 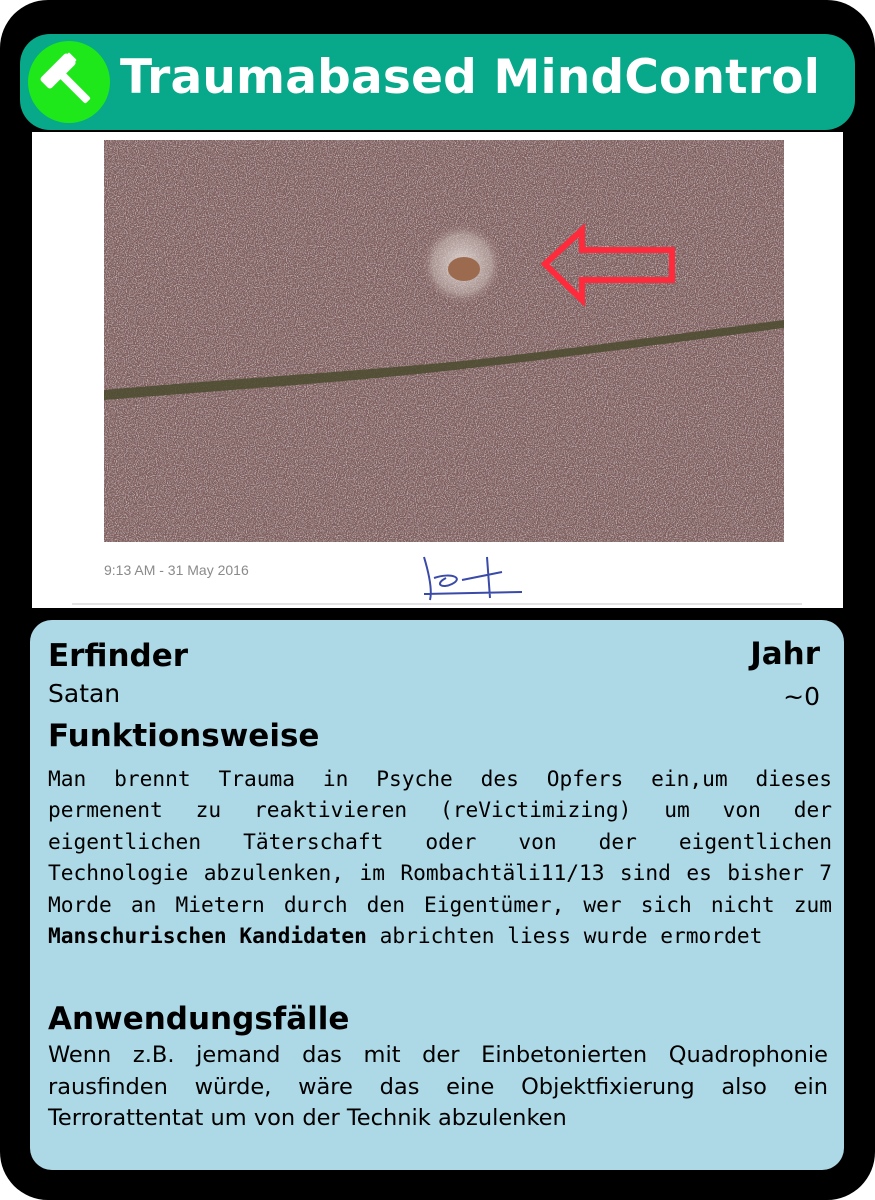 I want to click on photo-timestamp: 9:13 AM - 31 May 2016, so click(x=176, y=570).